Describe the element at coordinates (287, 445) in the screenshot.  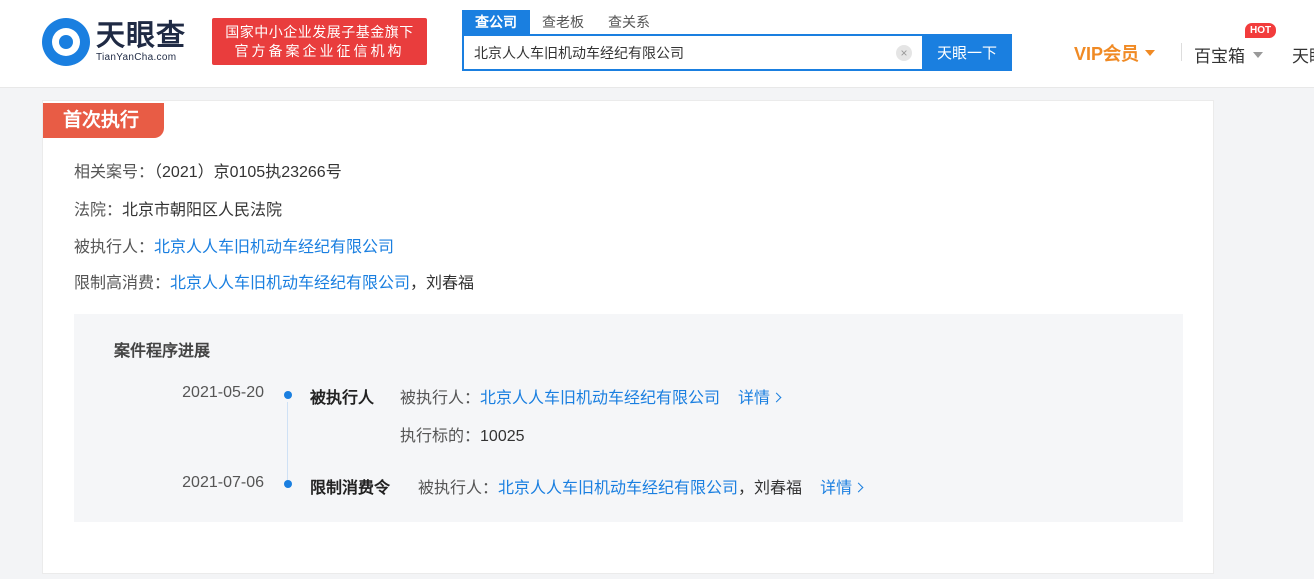
I see `timeline-line` at that location.